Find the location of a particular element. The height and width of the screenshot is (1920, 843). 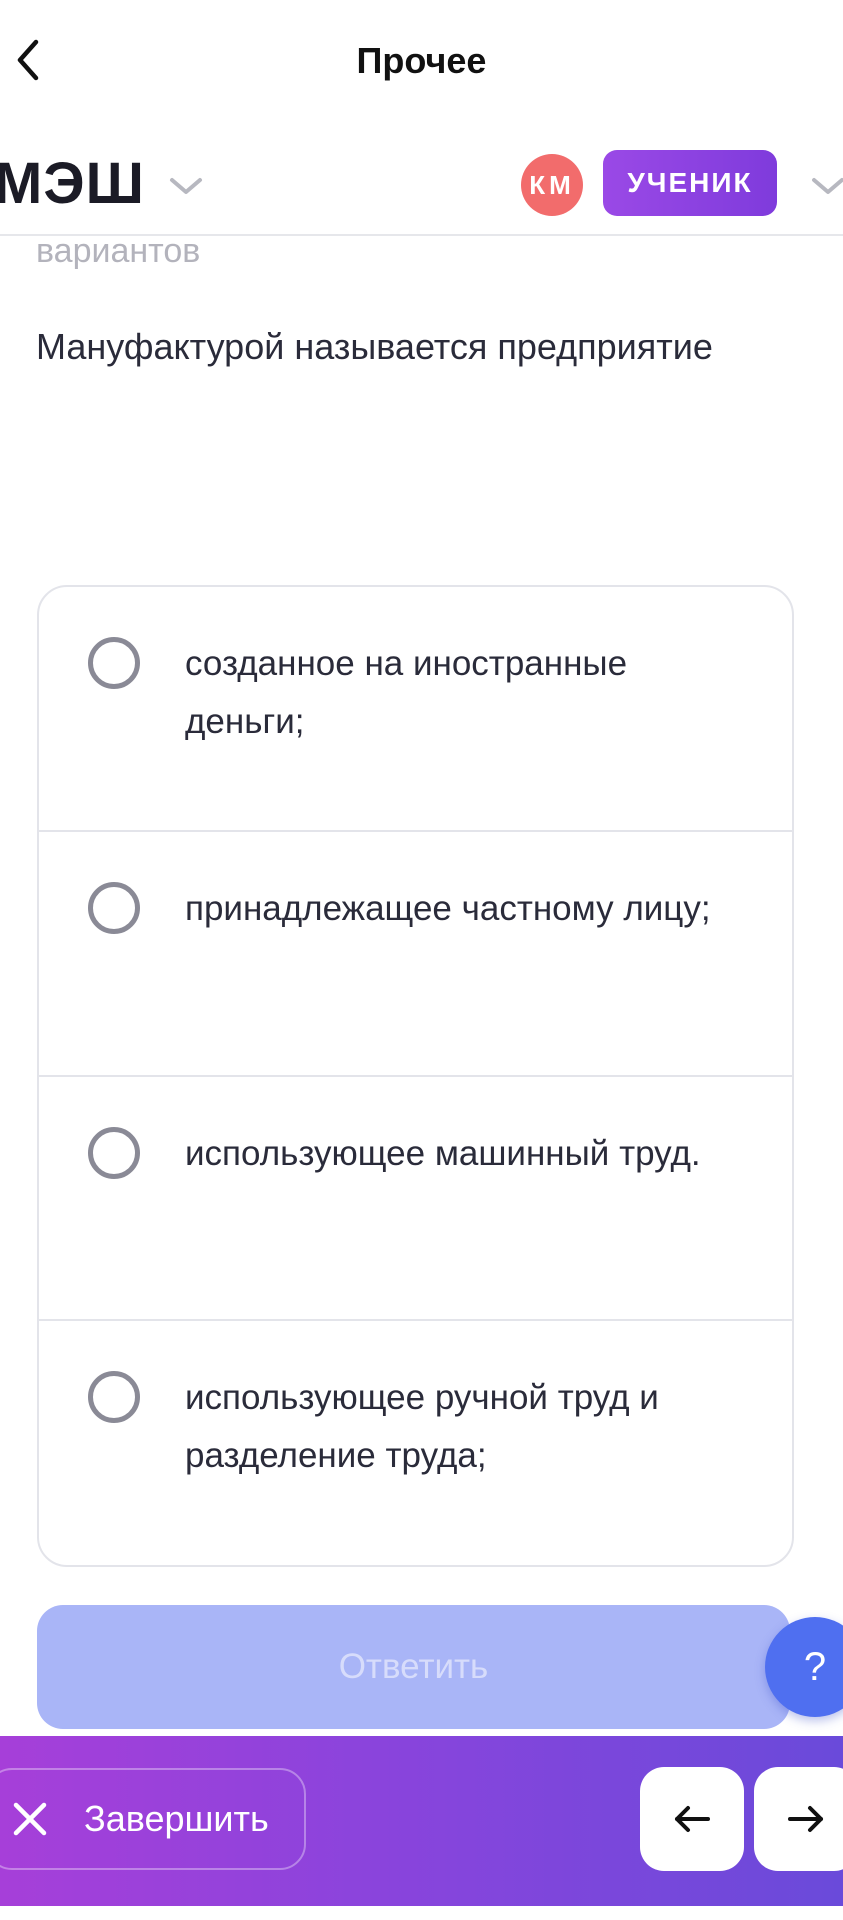

user-menu-dropdown is located at coordinates (825, 186).